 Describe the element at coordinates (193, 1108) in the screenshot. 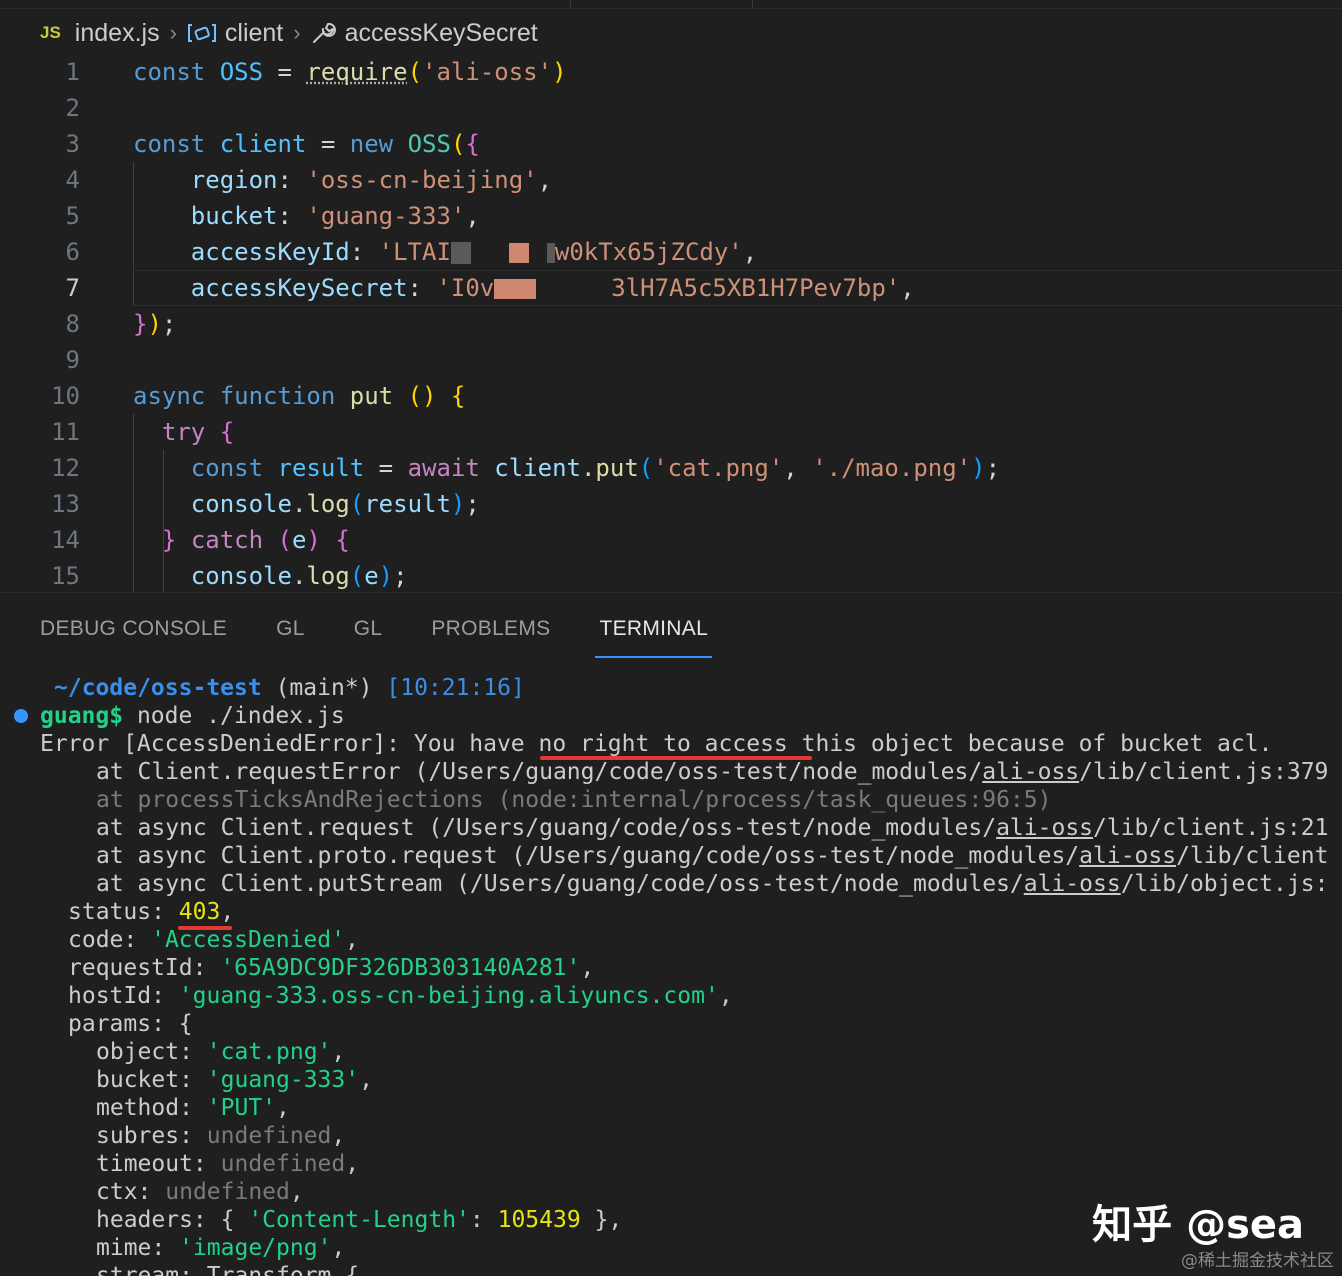

I see `params-method-line: method: 'PUT',` at that location.